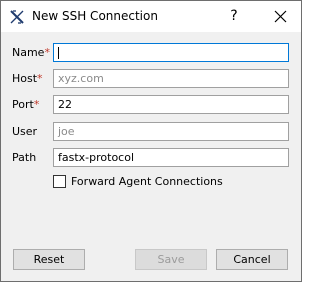  I want to click on host-placeholder: xyz.com, so click(81, 78).